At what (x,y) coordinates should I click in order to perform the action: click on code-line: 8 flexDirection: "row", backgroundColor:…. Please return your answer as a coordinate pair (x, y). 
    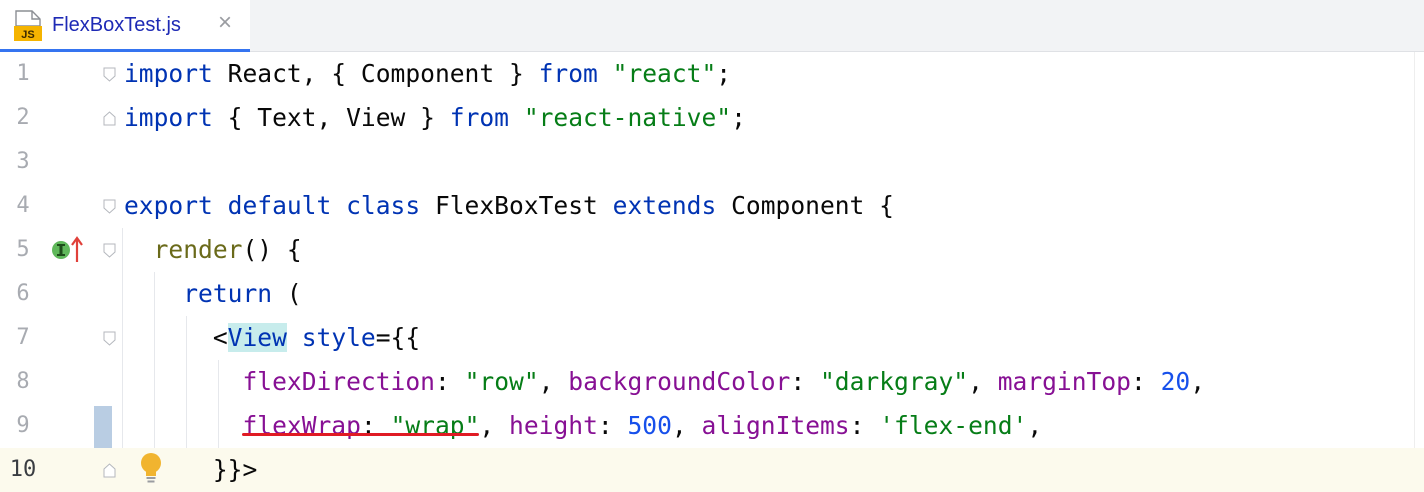
    Looking at the image, I should click on (712, 382).